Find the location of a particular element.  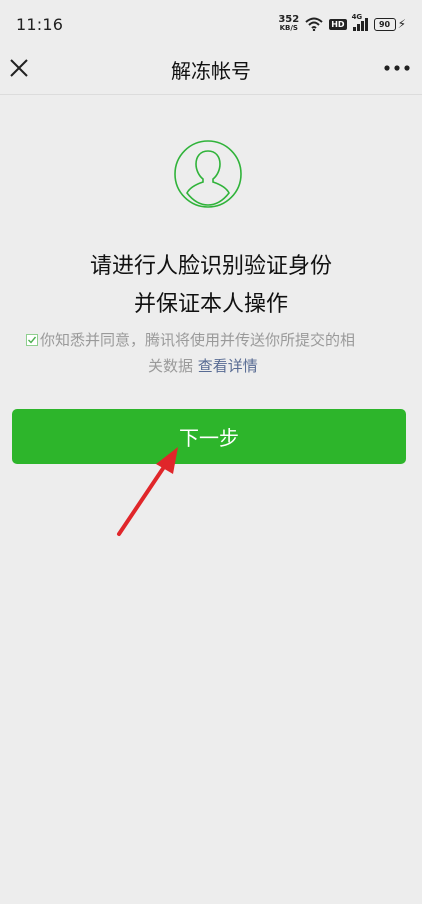

more-button is located at coordinates (397, 68).